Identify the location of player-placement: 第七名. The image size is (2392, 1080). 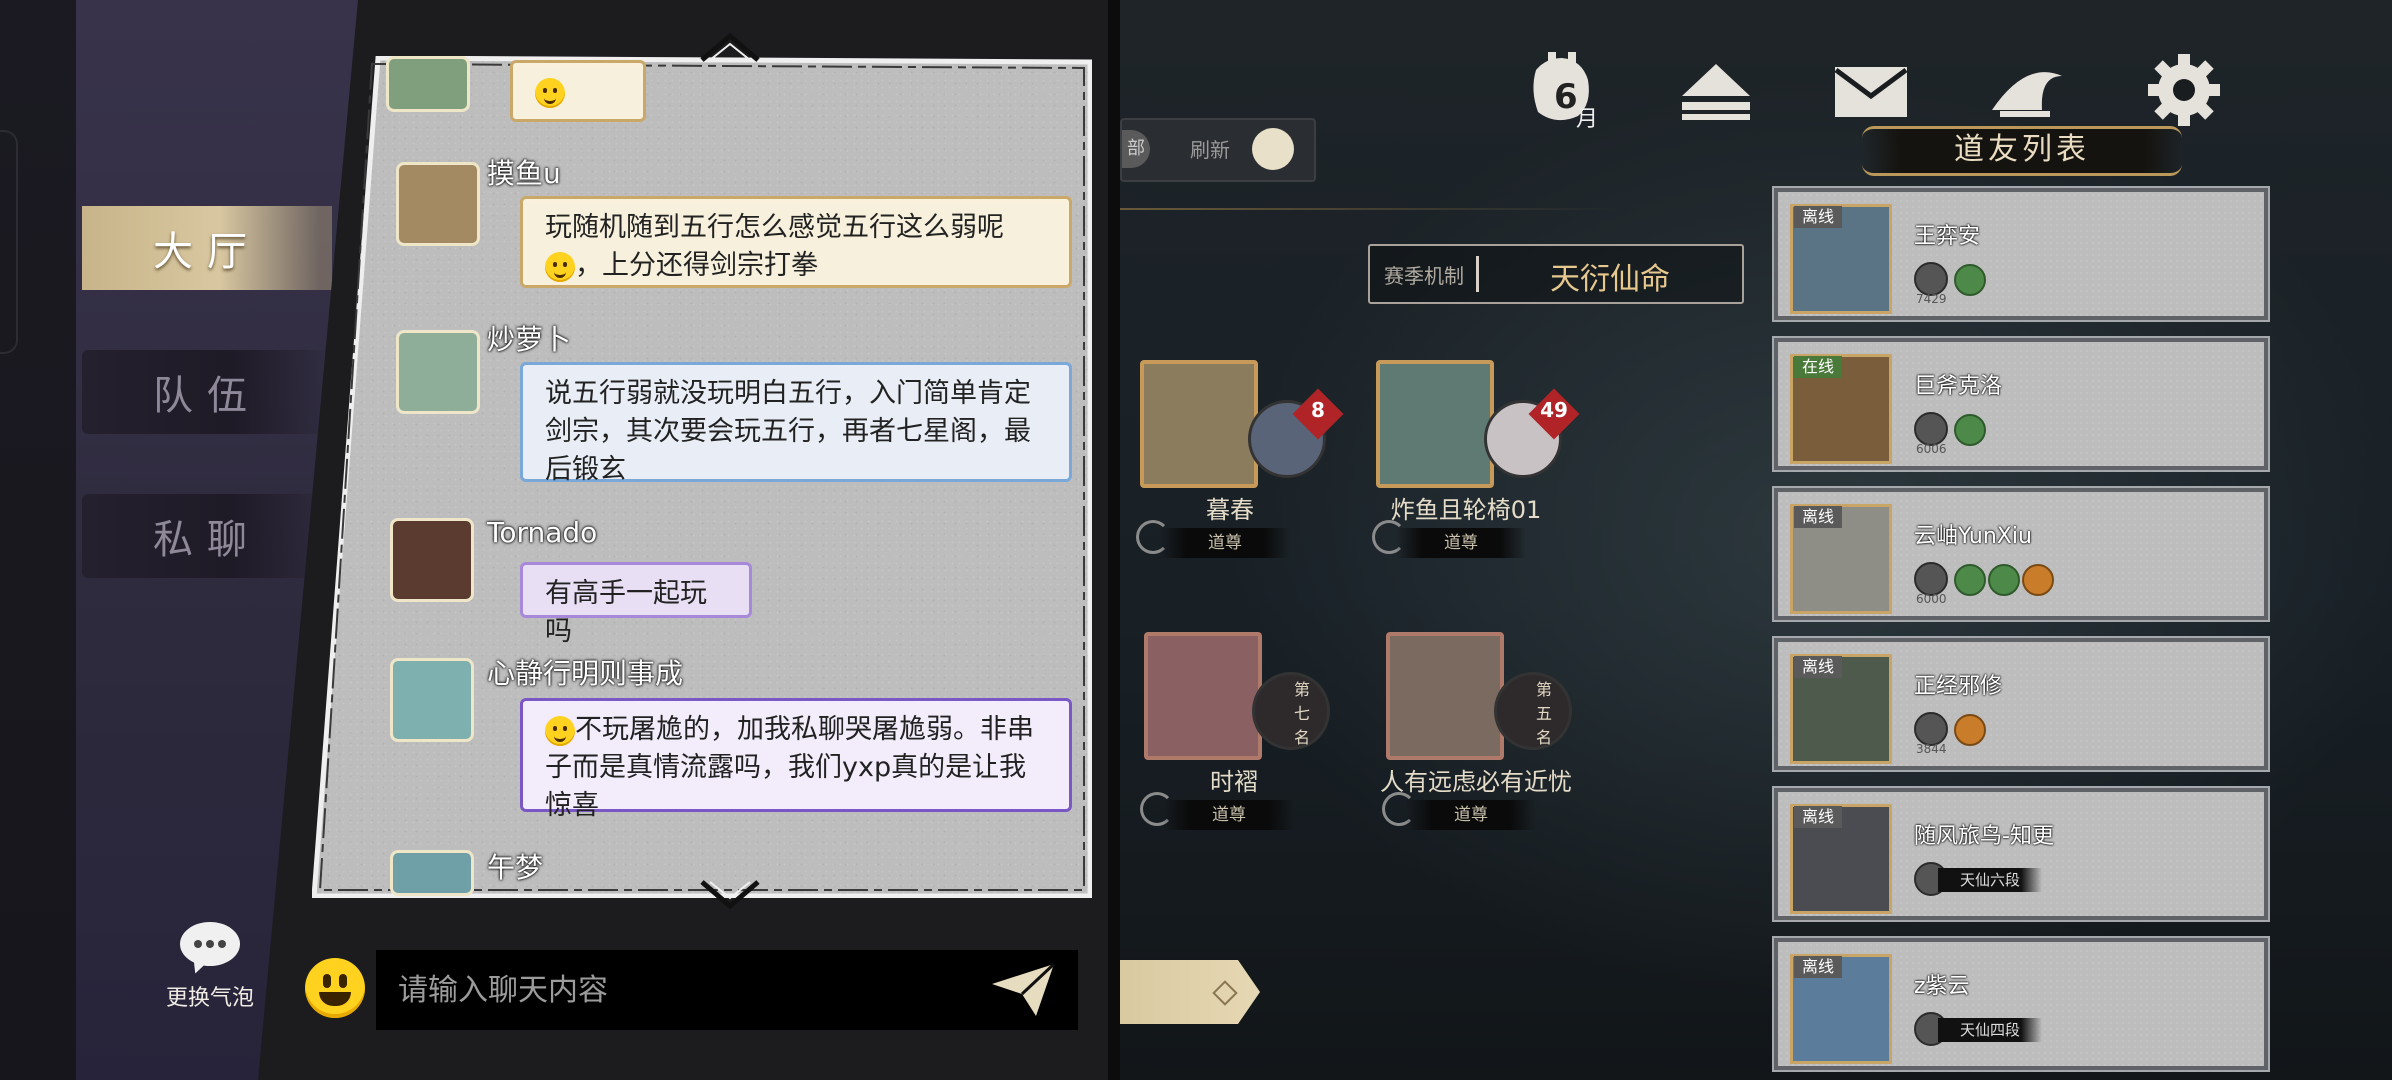
(1302, 713).